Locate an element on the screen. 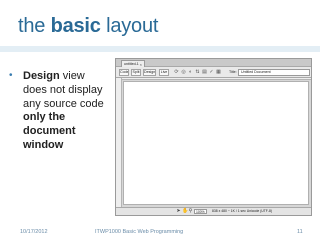 The width and height of the screenshot is (320, 240). title-label: Title: is located at coordinates (233, 72).